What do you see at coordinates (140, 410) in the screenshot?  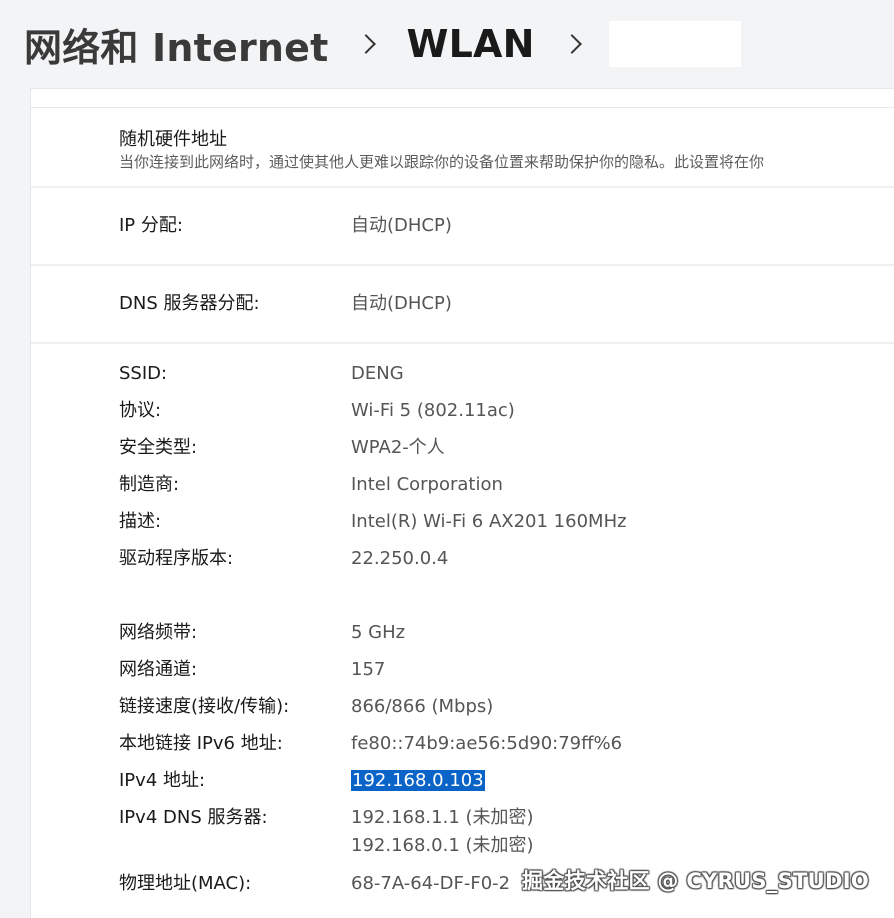 I see `property-label: 协议:` at bounding box center [140, 410].